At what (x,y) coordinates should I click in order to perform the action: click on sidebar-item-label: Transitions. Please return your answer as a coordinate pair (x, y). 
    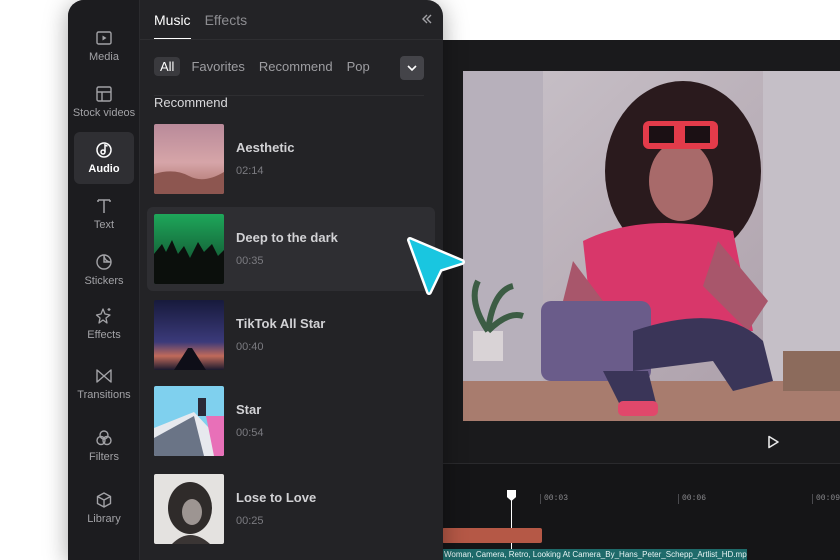
    Looking at the image, I should click on (104, 395).